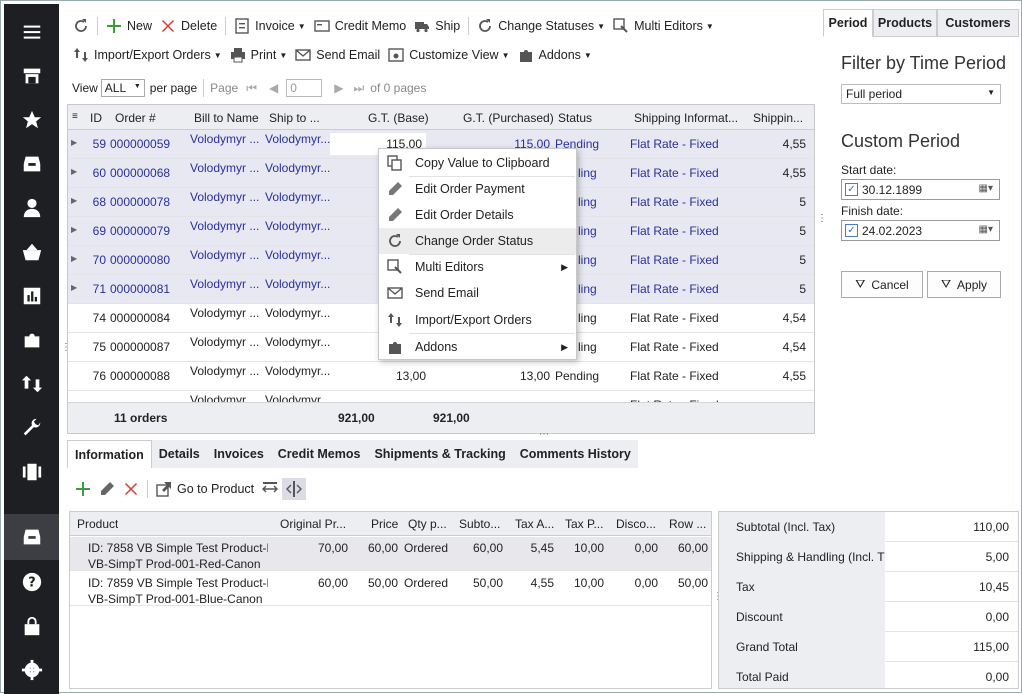 The width and height of the screenshot is (1022, 694). Describe the element at coordinates (477, 241) in the screenshot. I see `change-order-status-menu-item: Change Order Status` at that location.